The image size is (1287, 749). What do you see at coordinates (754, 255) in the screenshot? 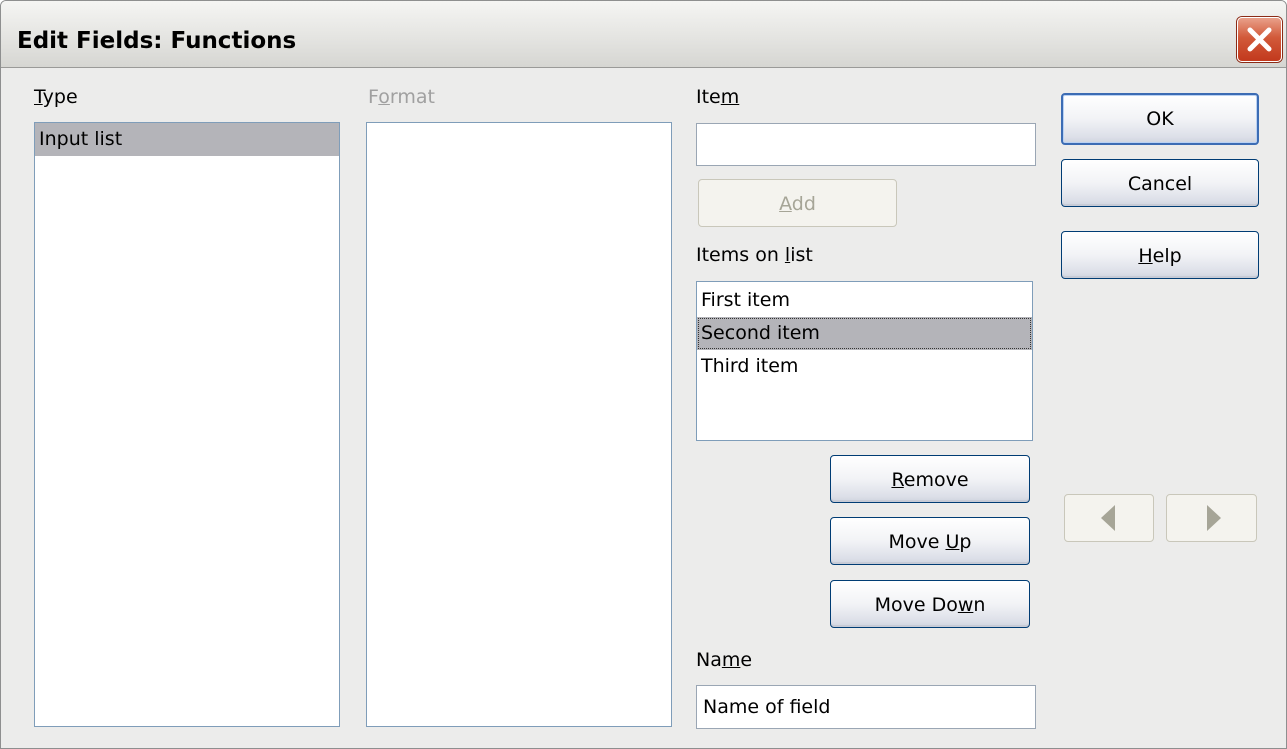
I see `items-on-list-label: Items on list` at bounding box center [754, 255].